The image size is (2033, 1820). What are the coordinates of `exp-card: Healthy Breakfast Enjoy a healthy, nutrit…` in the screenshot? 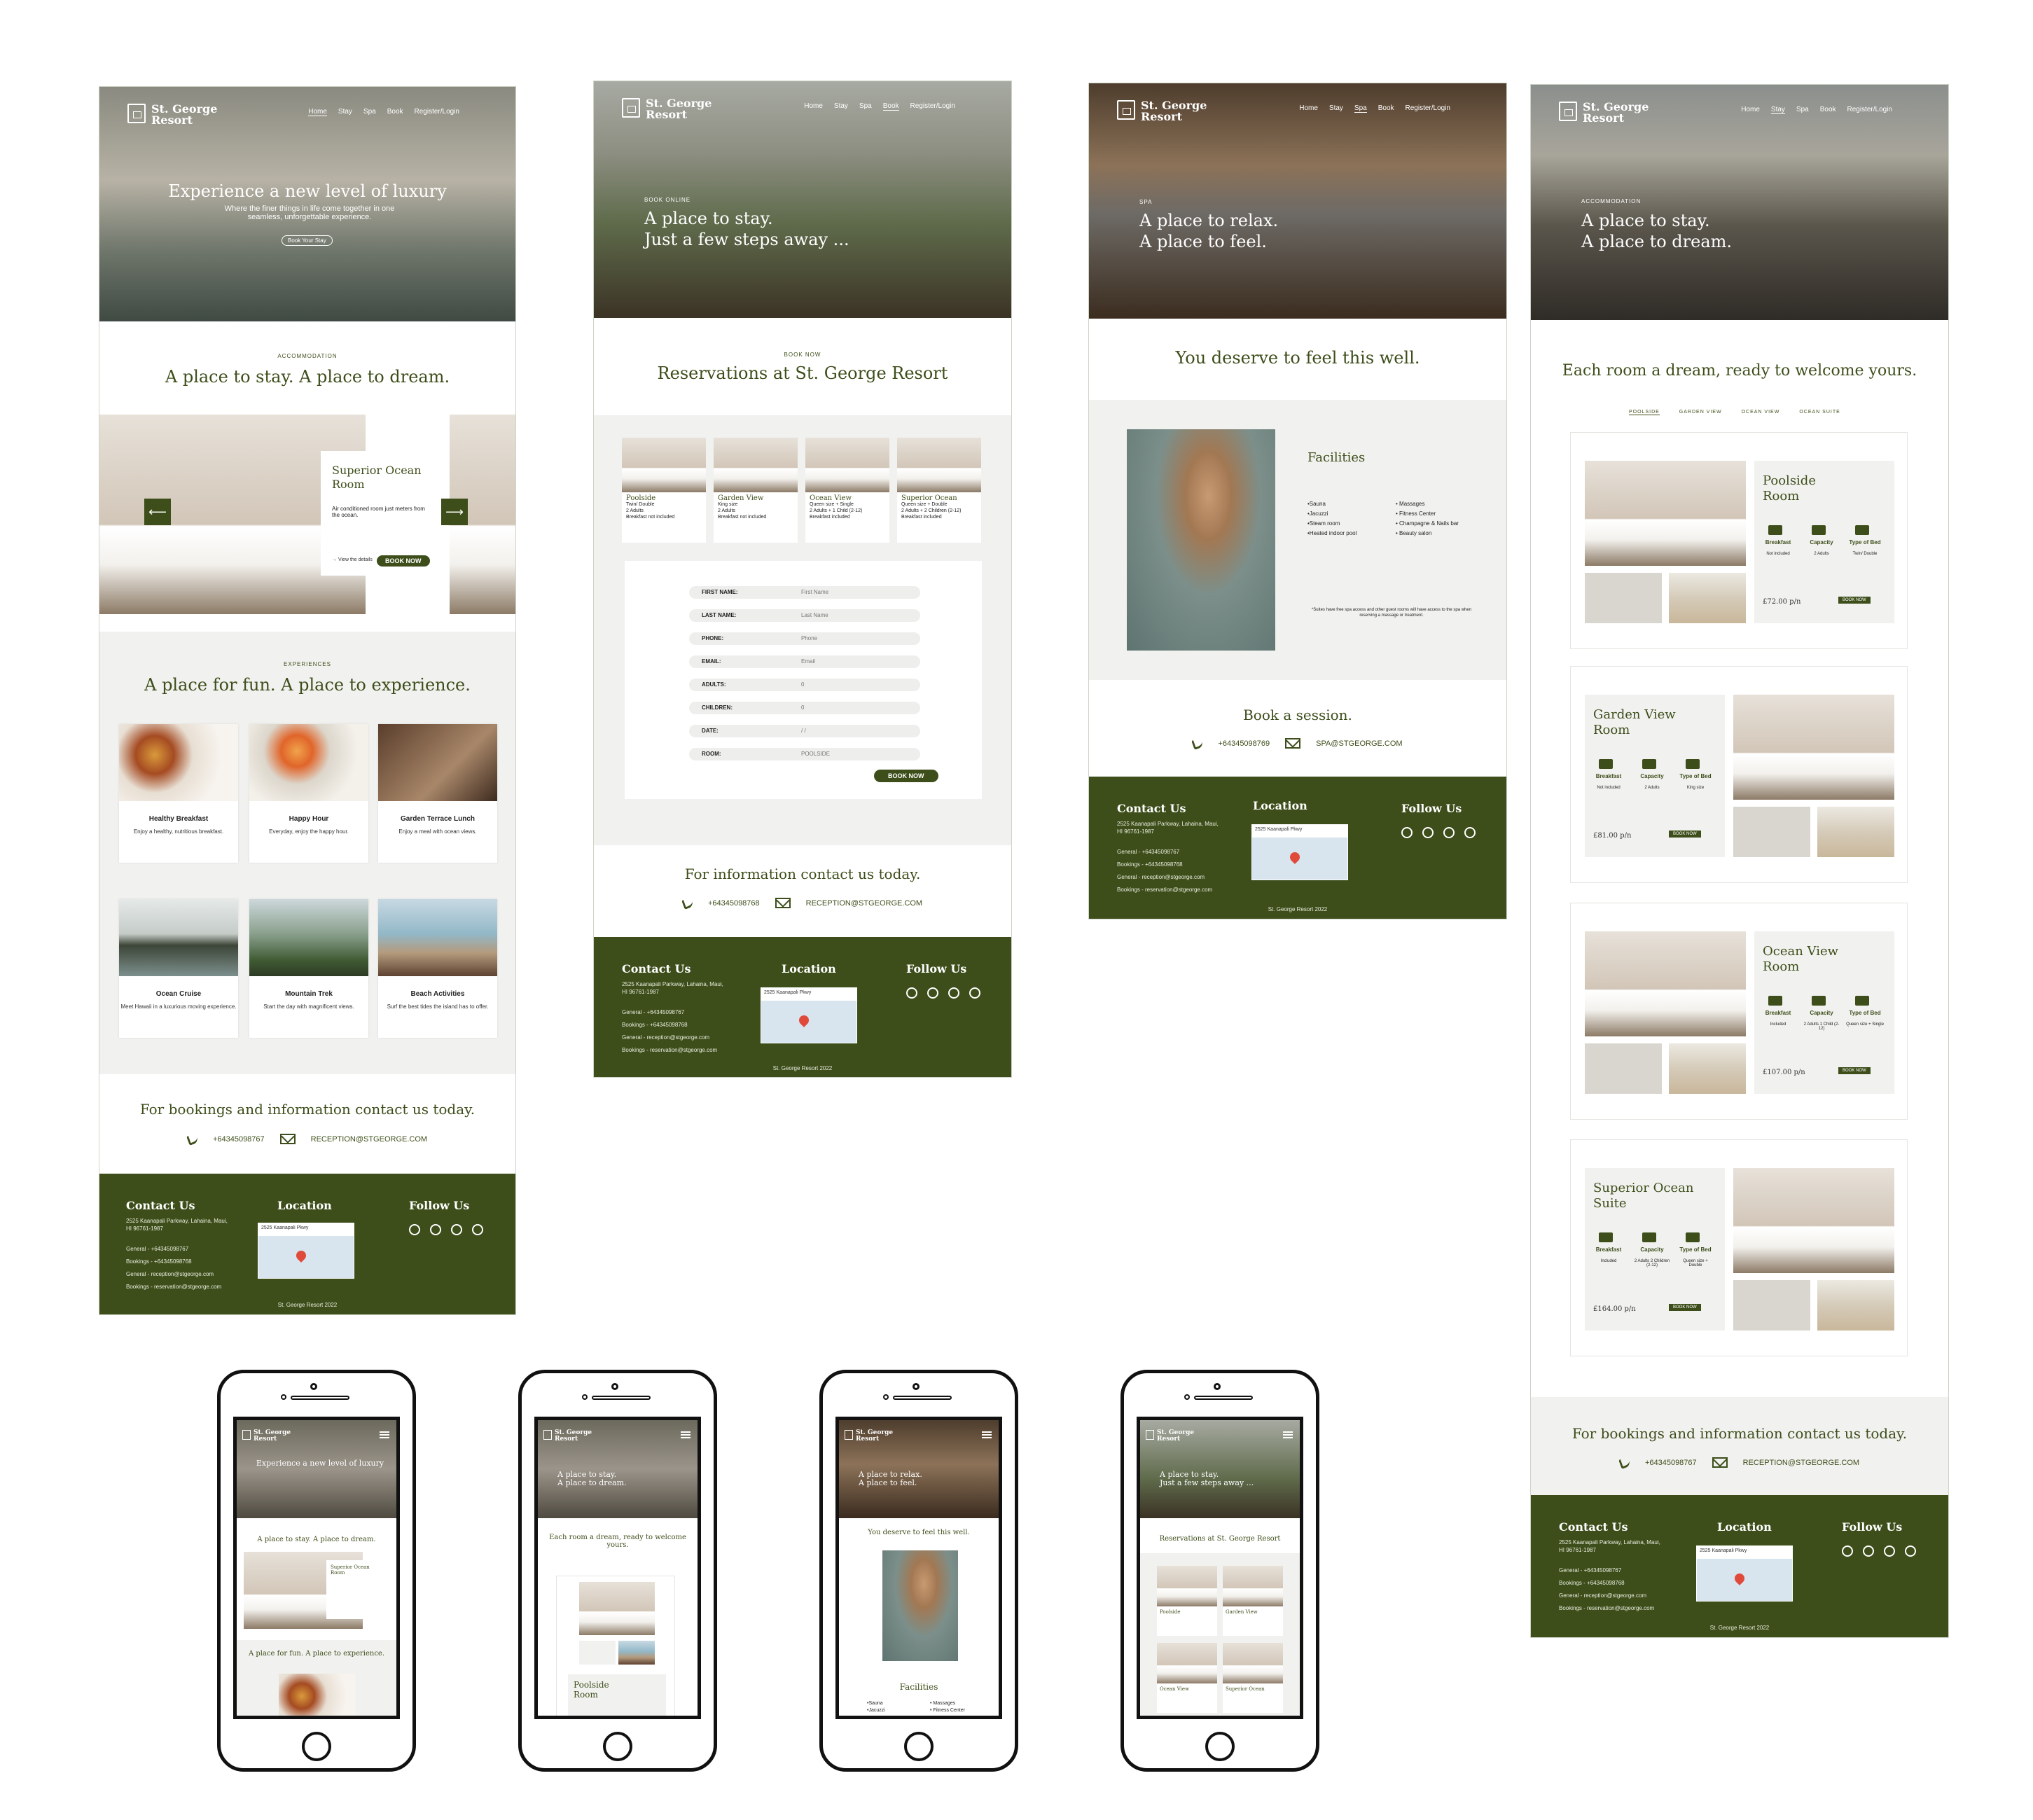 It's located at (179, 794).